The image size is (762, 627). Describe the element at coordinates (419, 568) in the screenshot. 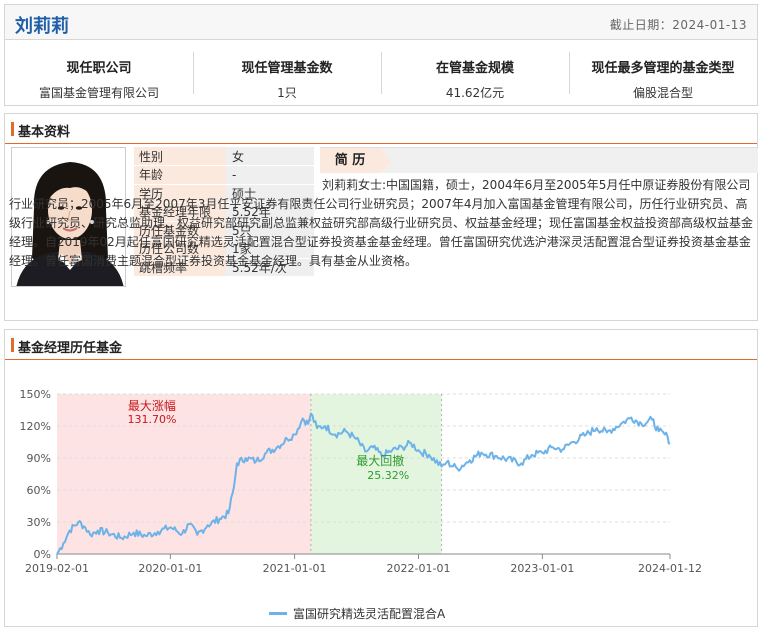

I see `x-tick-label: 2022-01-01` at that location.